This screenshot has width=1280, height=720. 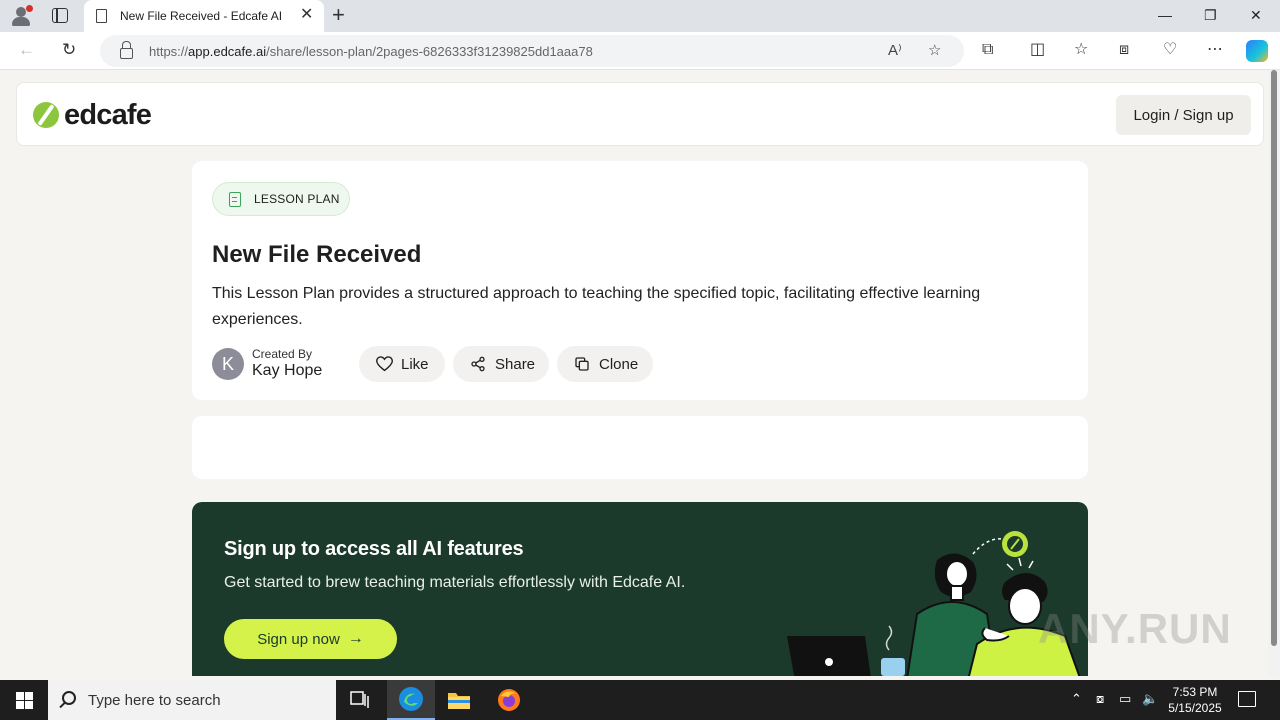 I want to click on favorite-star-icon: ☆, so click(x=934, y=51).